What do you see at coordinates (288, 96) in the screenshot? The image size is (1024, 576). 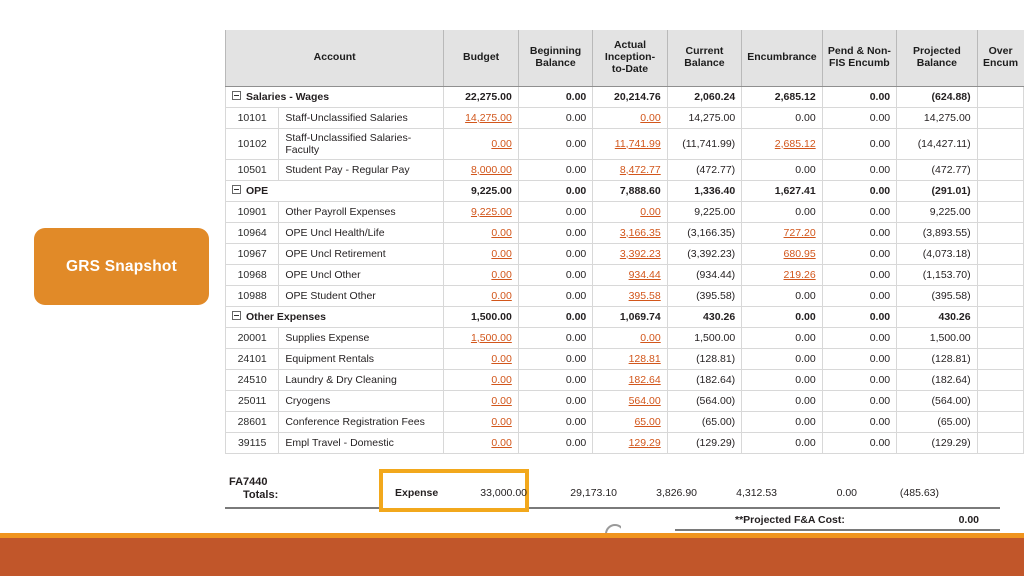 I see `group-name: Salaries - Wages` at bounding box center [288, 96].